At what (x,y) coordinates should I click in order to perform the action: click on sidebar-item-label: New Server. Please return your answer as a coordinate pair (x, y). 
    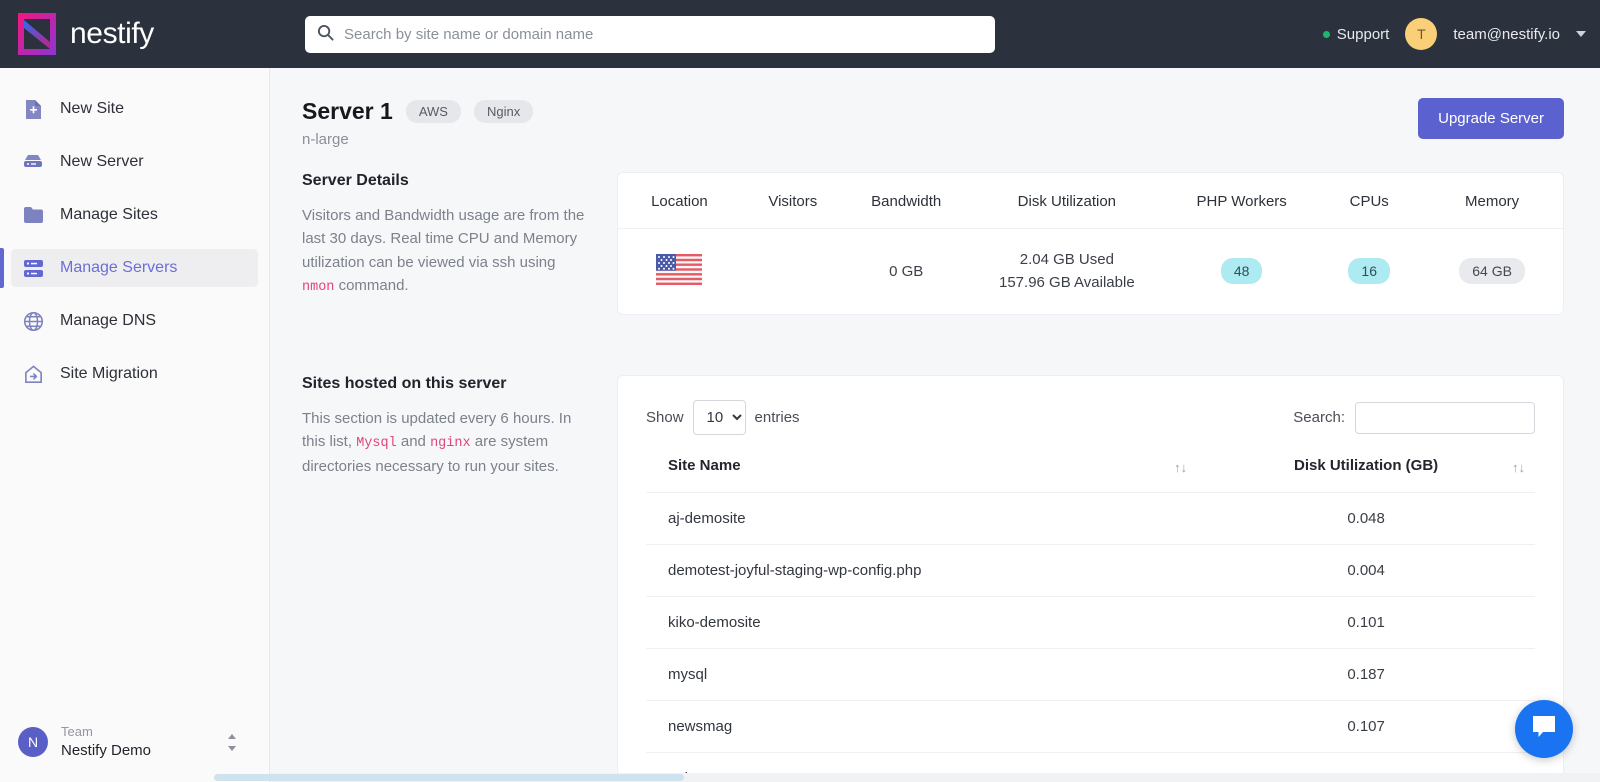
    Looking at the image, I should click on (102, 161).